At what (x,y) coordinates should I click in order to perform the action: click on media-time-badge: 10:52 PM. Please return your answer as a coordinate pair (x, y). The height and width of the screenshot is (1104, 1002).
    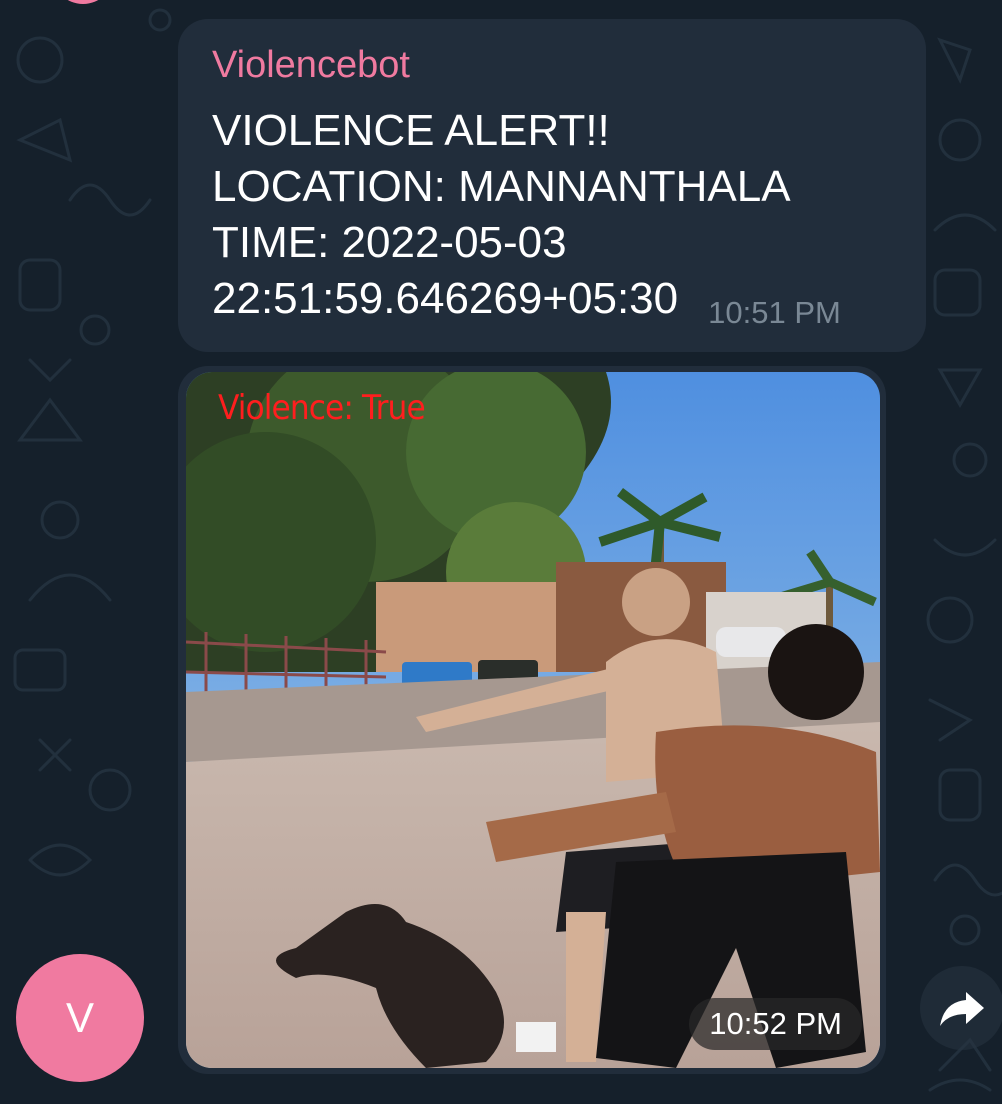
    Looking at the image, I should click on (775, 1024).